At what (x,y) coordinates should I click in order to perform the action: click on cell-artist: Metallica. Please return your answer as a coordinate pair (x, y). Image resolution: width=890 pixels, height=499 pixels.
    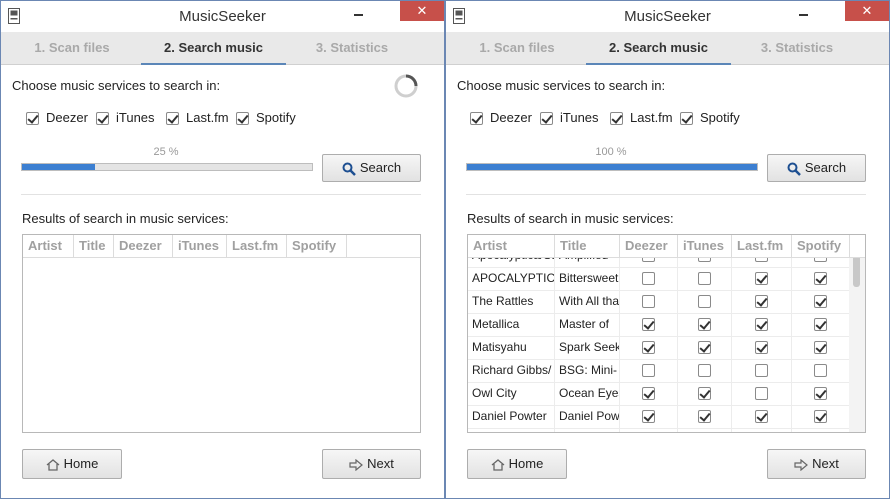
    Looking at the image, I should click on (511, 324).